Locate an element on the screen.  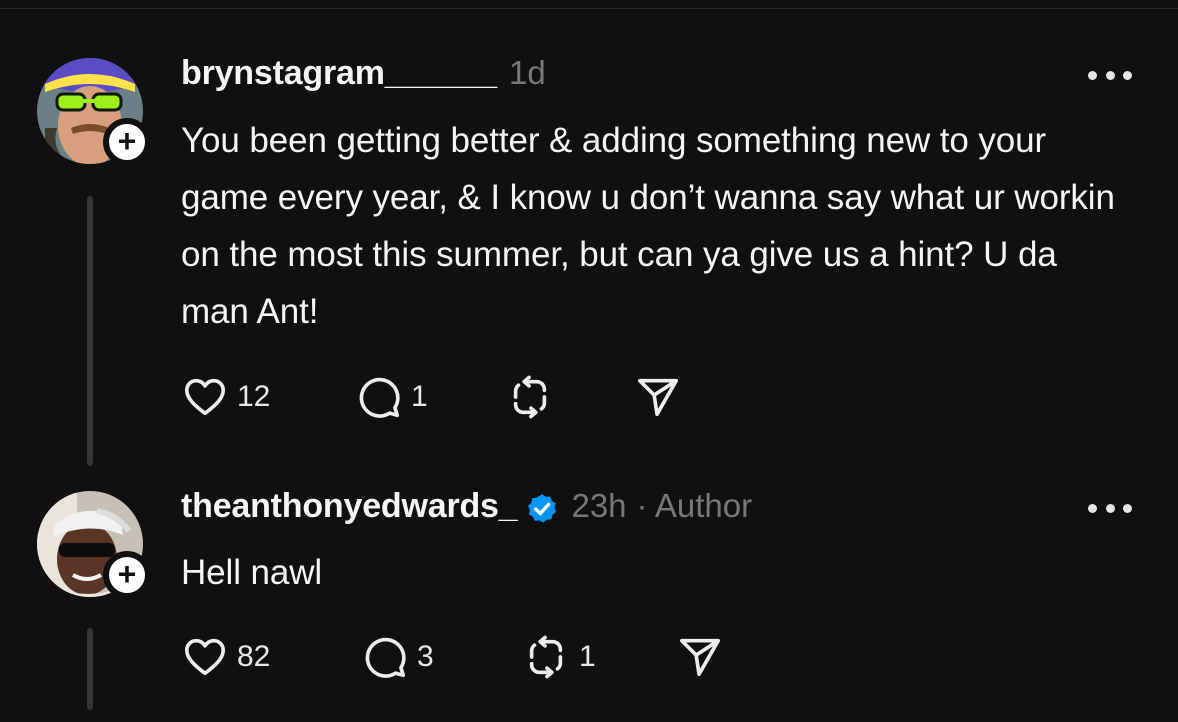
username: theanthonyedwards_ is located at coordinates (349, 506).